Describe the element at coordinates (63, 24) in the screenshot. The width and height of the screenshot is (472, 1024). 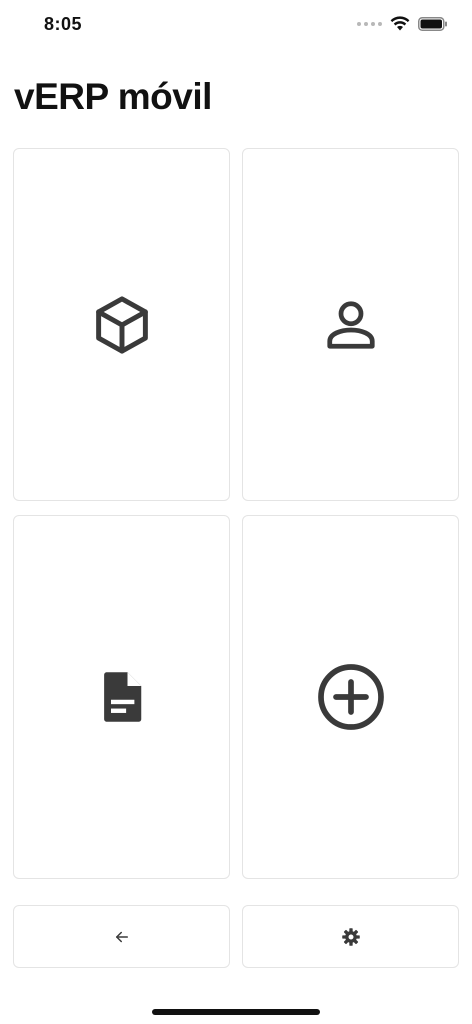
I see `status-time: 8:05` at that location.